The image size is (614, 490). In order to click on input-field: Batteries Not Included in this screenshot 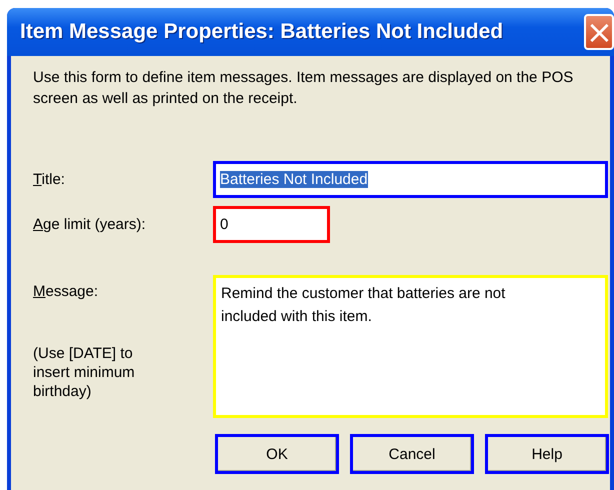, I will do `click(410, 179)`.